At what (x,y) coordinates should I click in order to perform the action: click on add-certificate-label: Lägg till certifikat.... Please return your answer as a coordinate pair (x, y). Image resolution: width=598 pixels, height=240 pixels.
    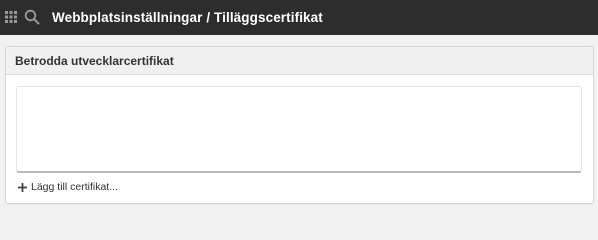
    Looking at the image, I should click on (74, 187).